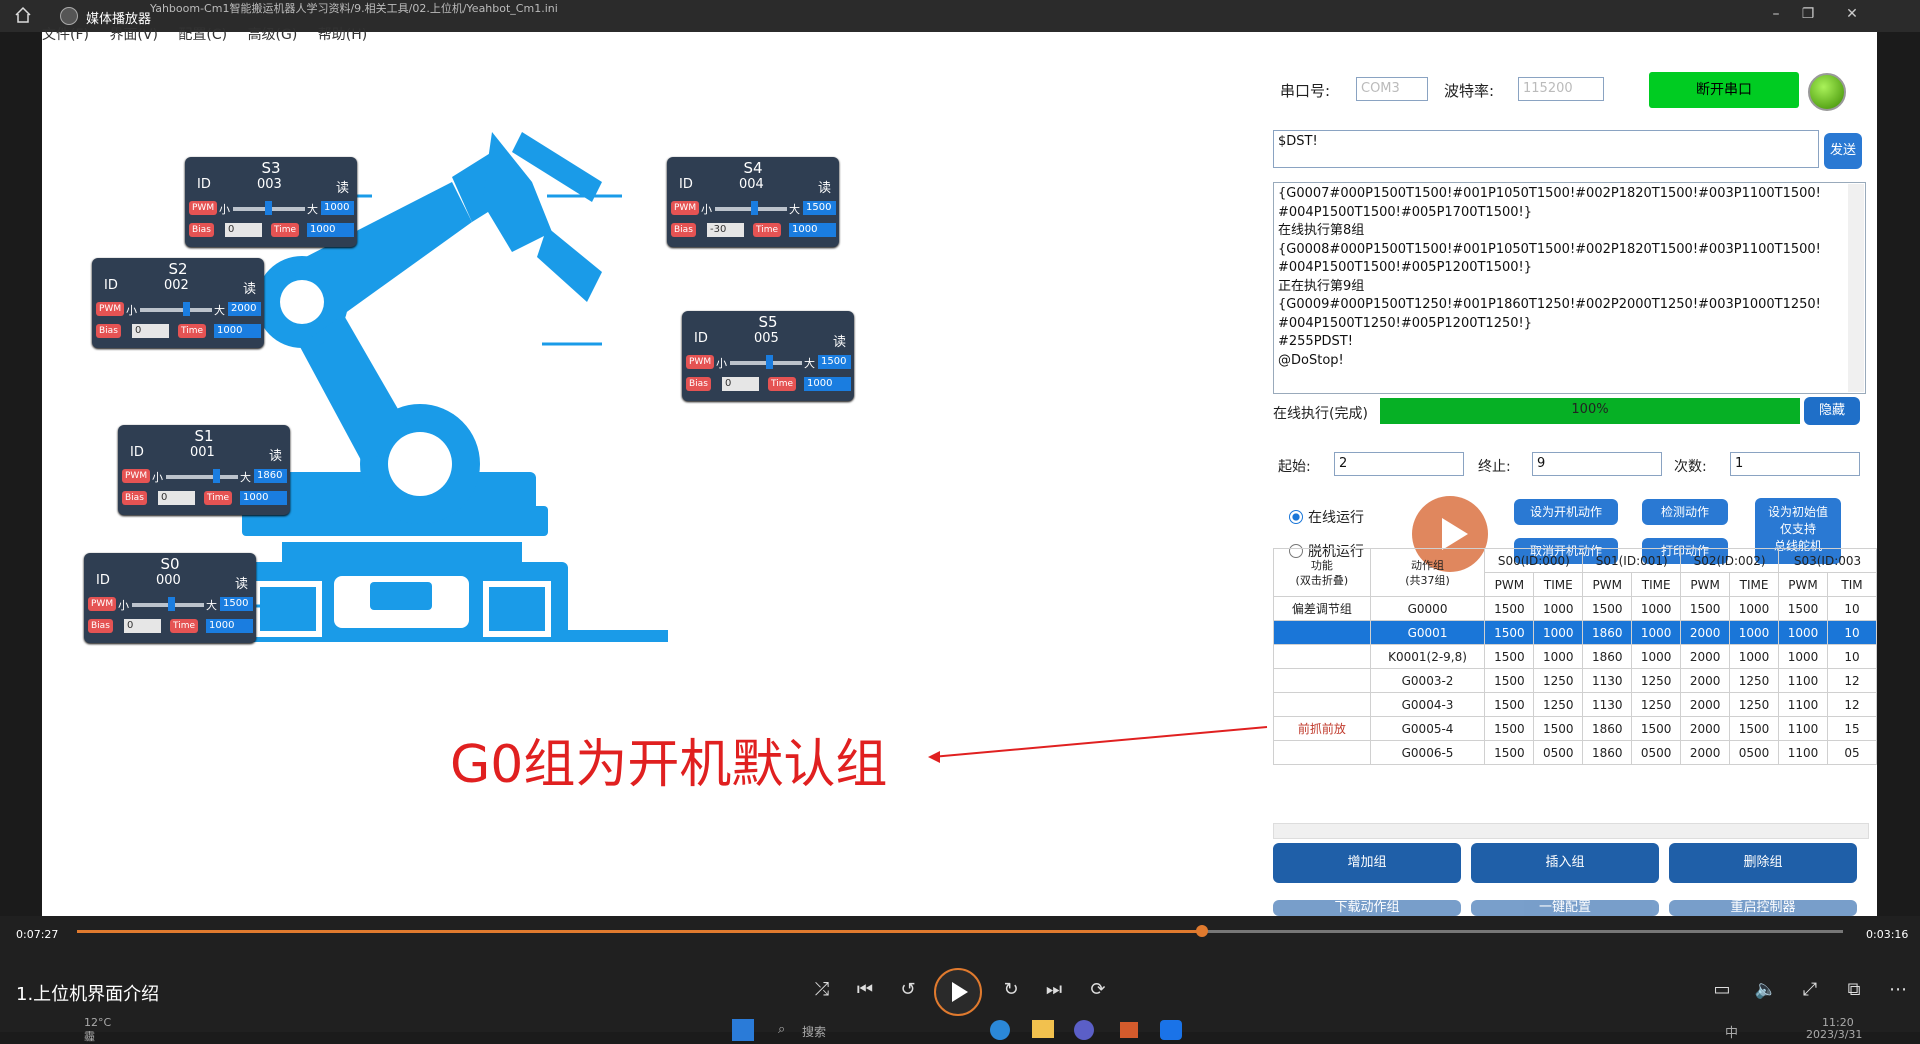 The width and height of the screenshot is (1920, 1044). I want to click on pwm-value: 1860, so click(270, 476).